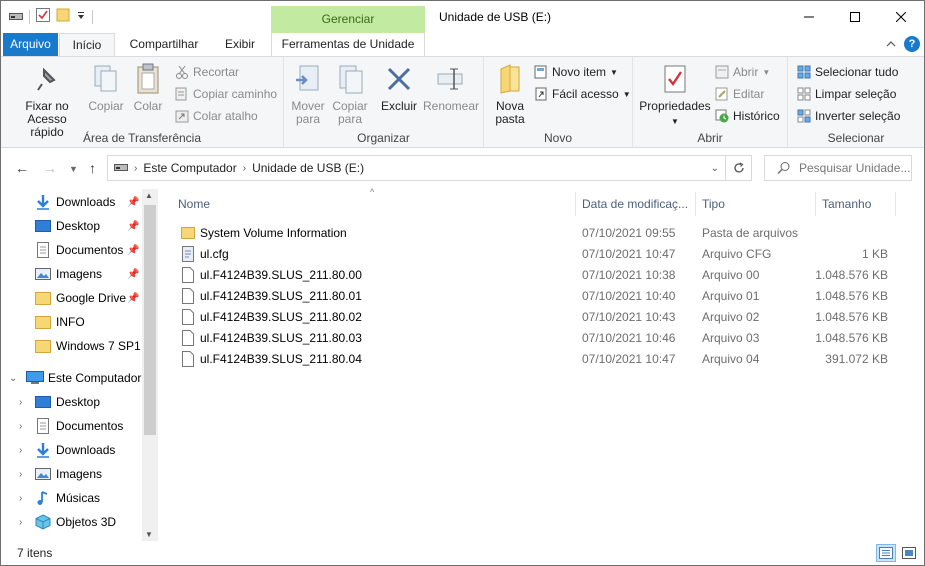  I want to click on manage-context-tab: Gerenciar, so click(348, 19).